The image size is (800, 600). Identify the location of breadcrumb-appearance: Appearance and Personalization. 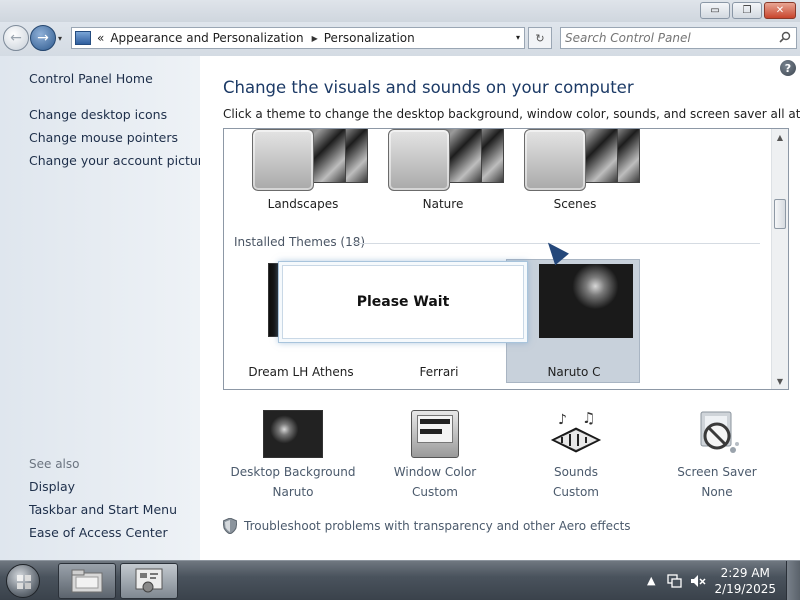
(206, 38).